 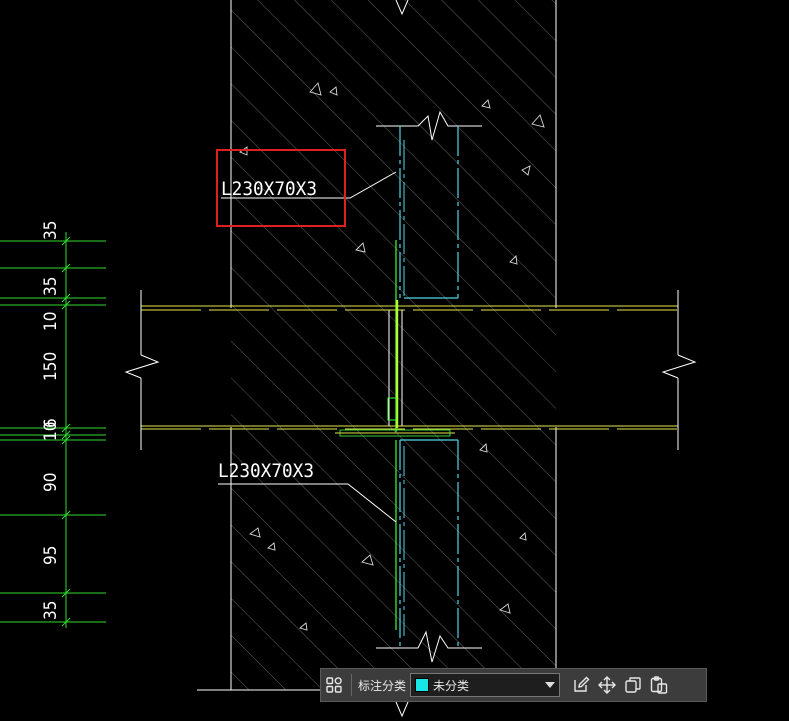 What do you see at coordinates (269, 189) in the screenshot?
I see `annotation-top: L230X70X3` at bounding box center [269, 189].